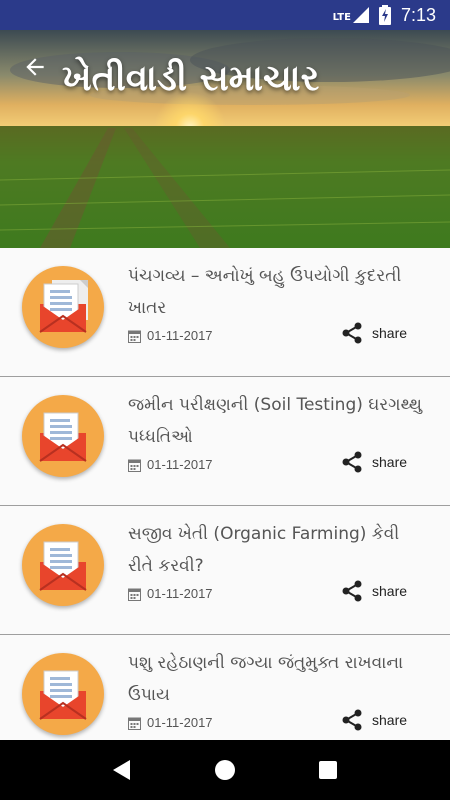 The width and height of the screenshot is (450, 800). I want to click on system-nav-bar, so click(225, 770).